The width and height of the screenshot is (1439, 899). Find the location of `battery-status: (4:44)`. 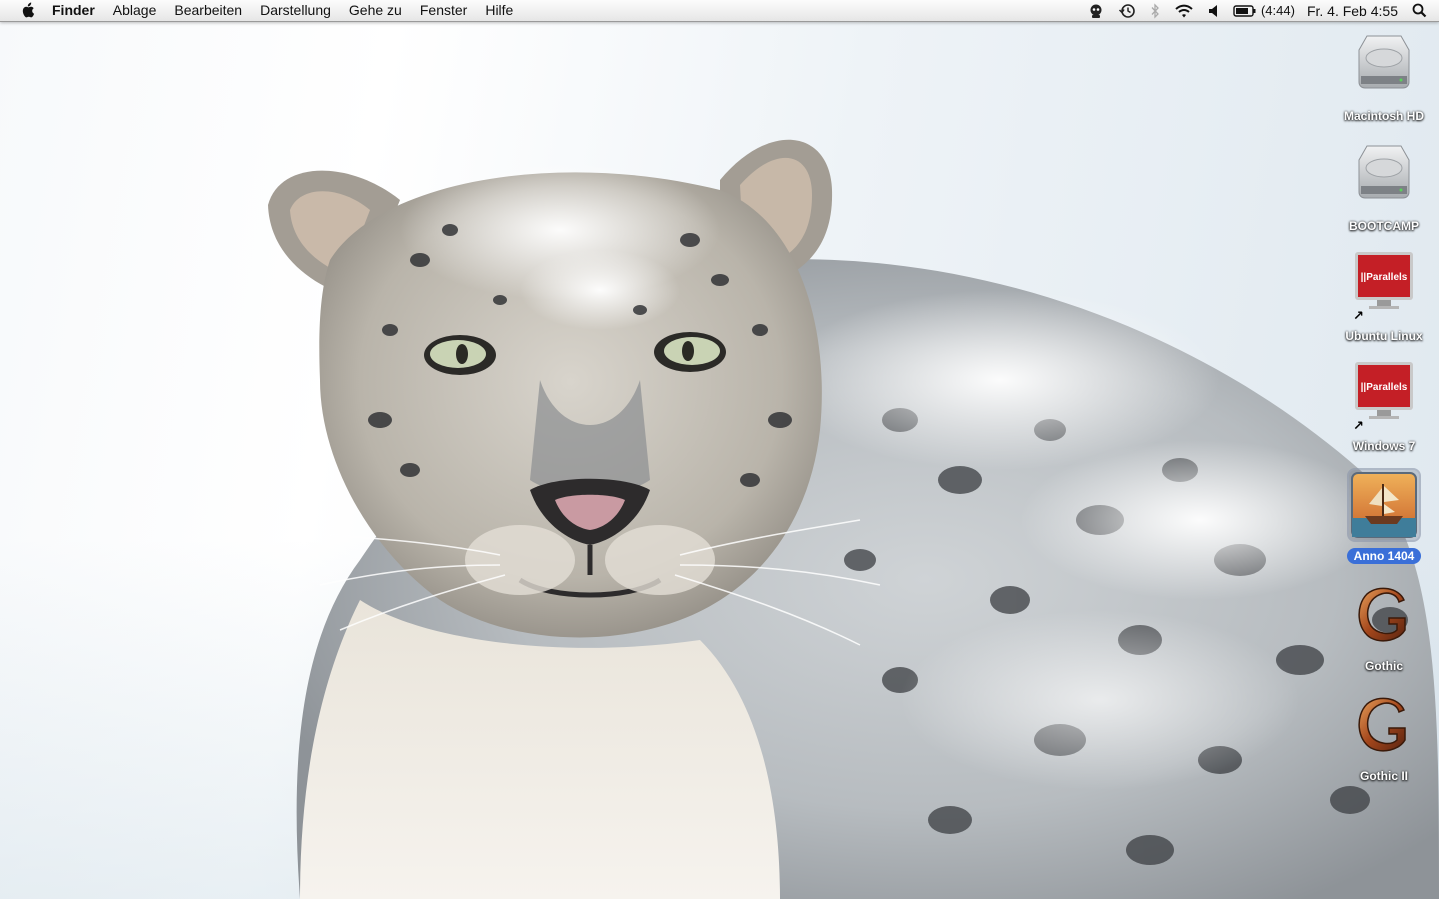

battery-status: (4:44) is located at coordinates (1264, 10).